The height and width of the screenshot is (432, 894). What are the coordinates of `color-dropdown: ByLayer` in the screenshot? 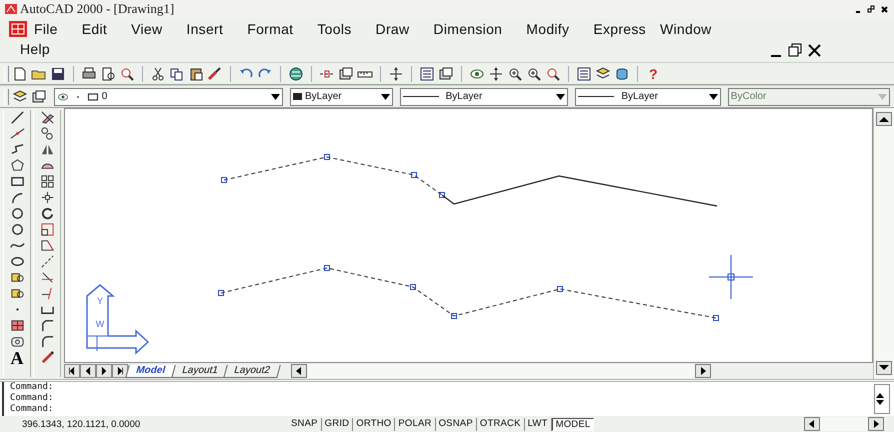 It's located at (341, 97).